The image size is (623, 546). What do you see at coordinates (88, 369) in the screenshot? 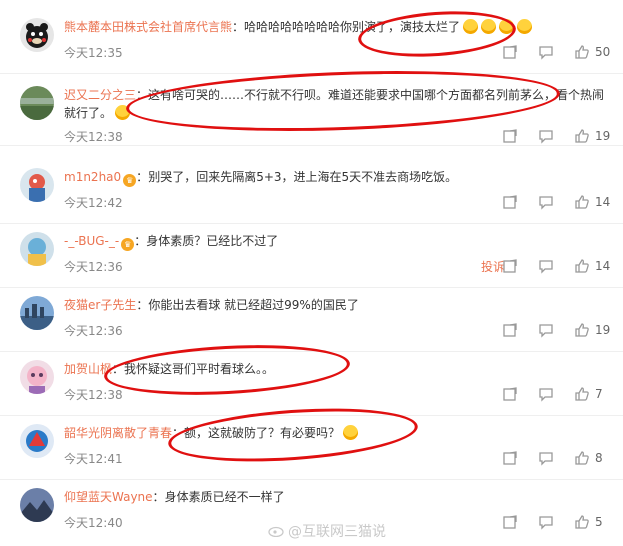
I see `username-link: 加贺山枫` at bounding box center [88, 369].